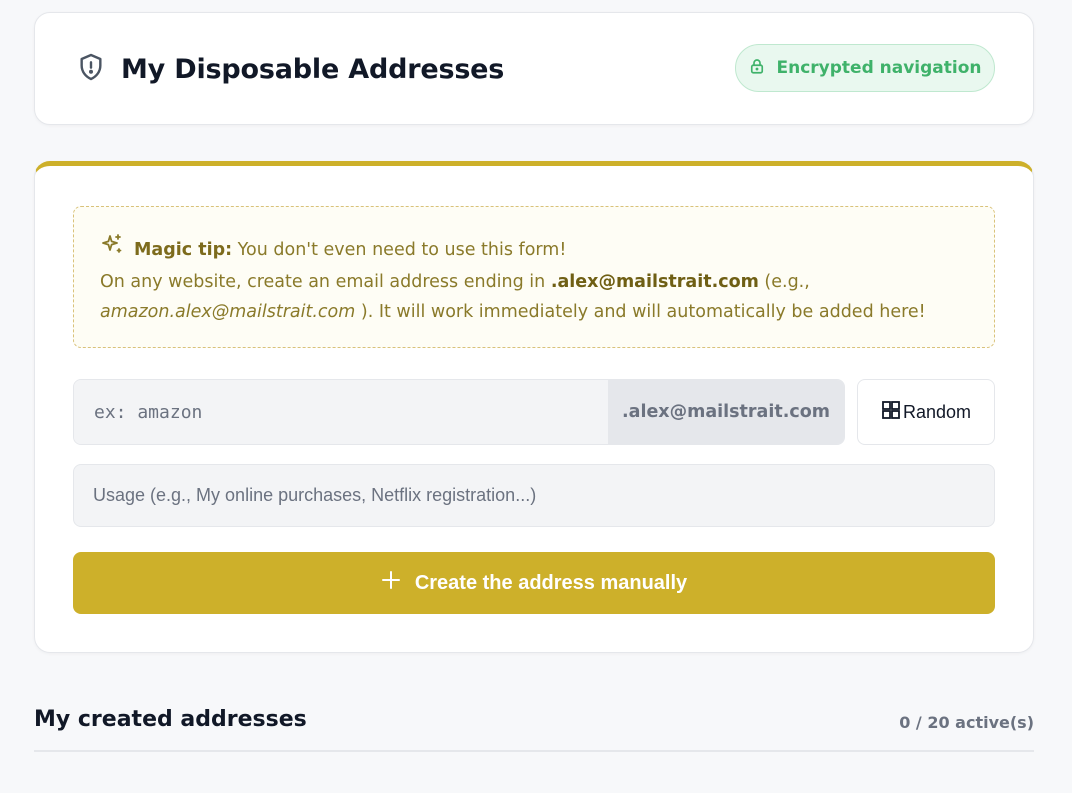 The height and width of the screenshot is (793, 1072). I want to click on active-count: 0 / 20 active(s), so click(966, 722).